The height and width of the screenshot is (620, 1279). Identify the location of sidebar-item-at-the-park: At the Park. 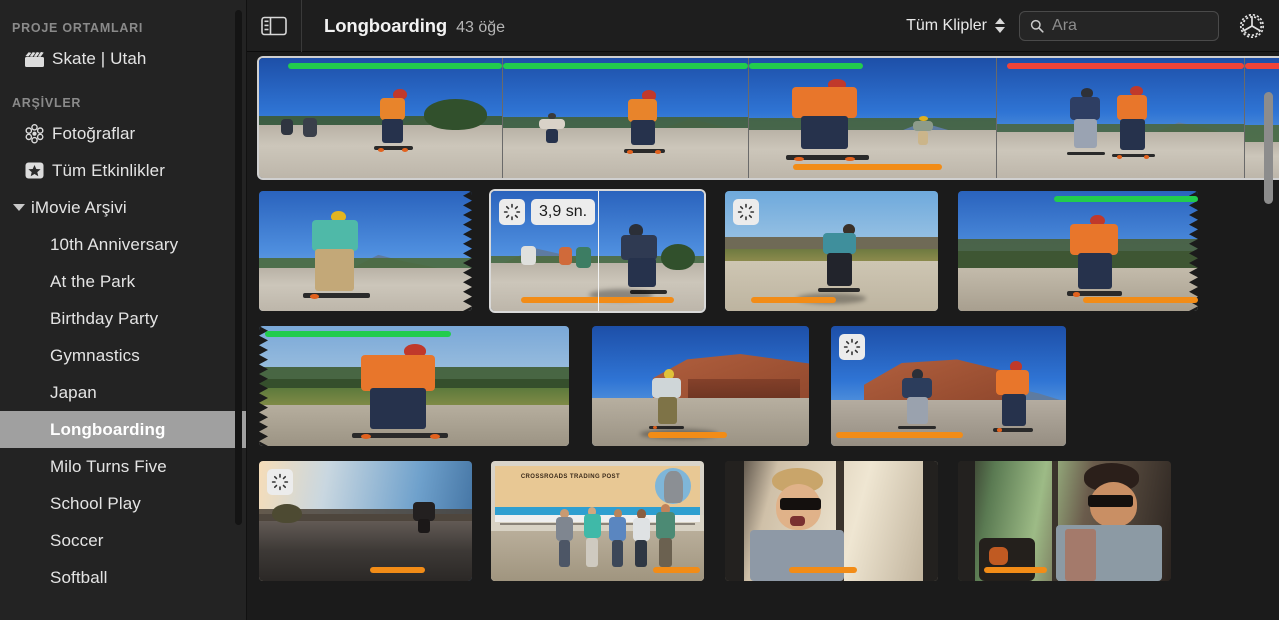
(123, 281).